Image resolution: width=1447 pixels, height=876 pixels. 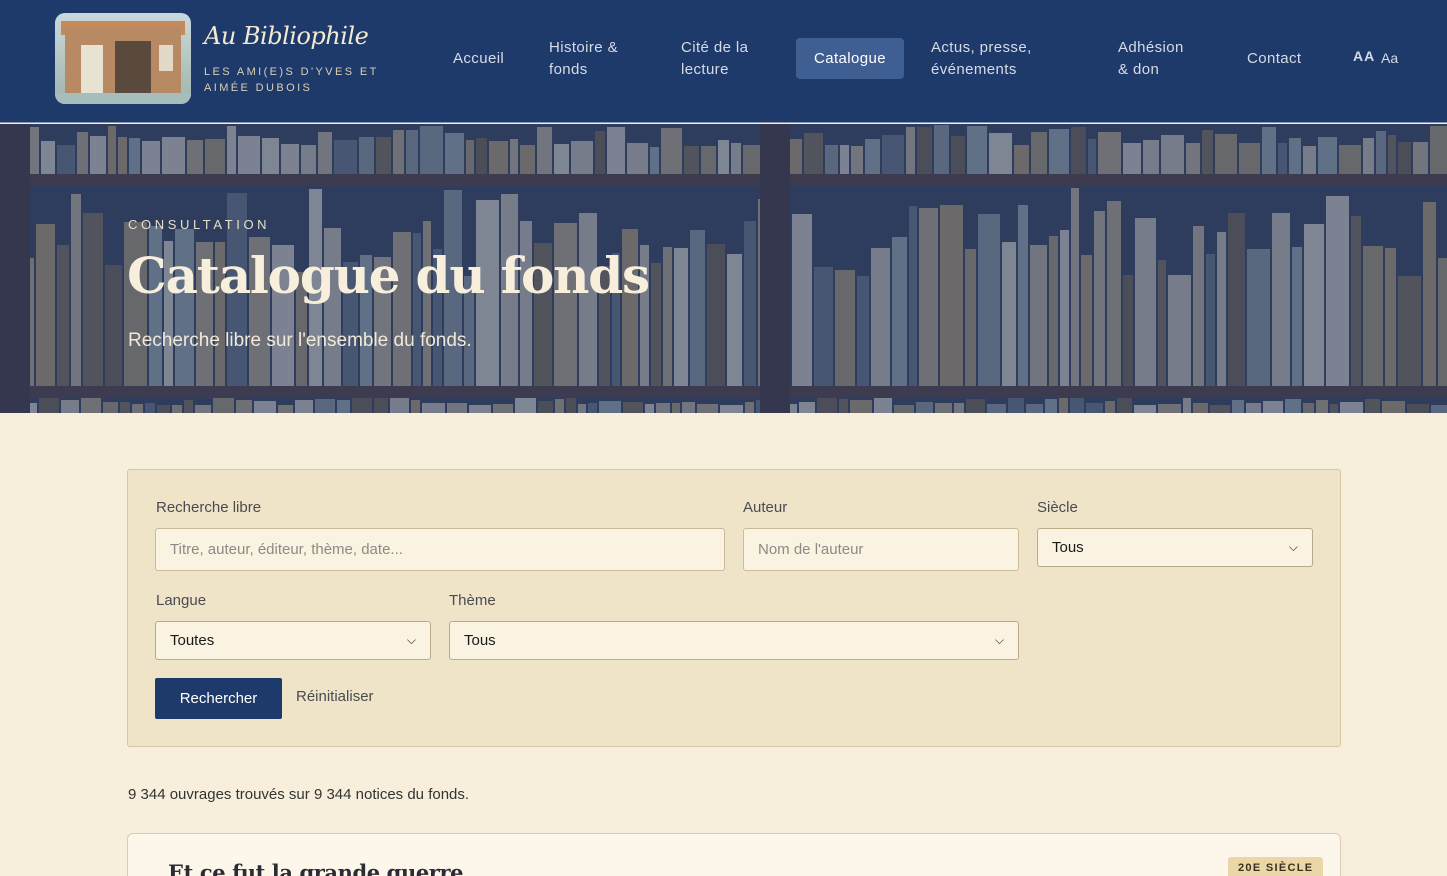 I want to click on brand-subtitle: LES AMI(E)S D'YVES ET AIMÉE DUBOIS, so click(x=291, y=80).